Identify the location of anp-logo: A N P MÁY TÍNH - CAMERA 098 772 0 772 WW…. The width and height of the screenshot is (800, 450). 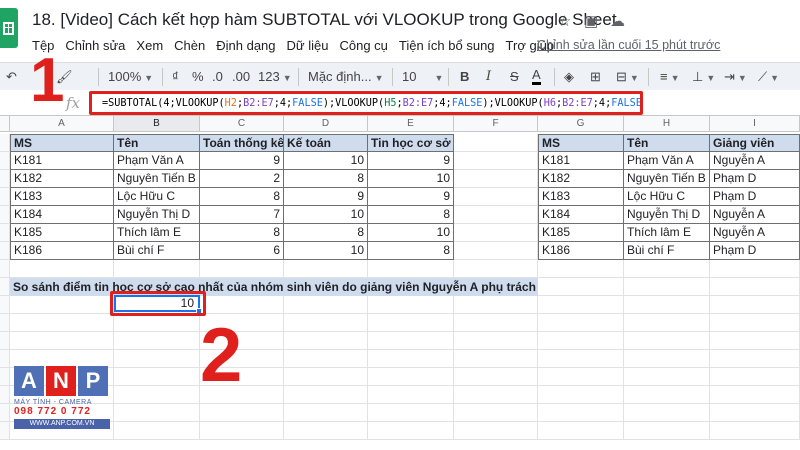
(62, 405).